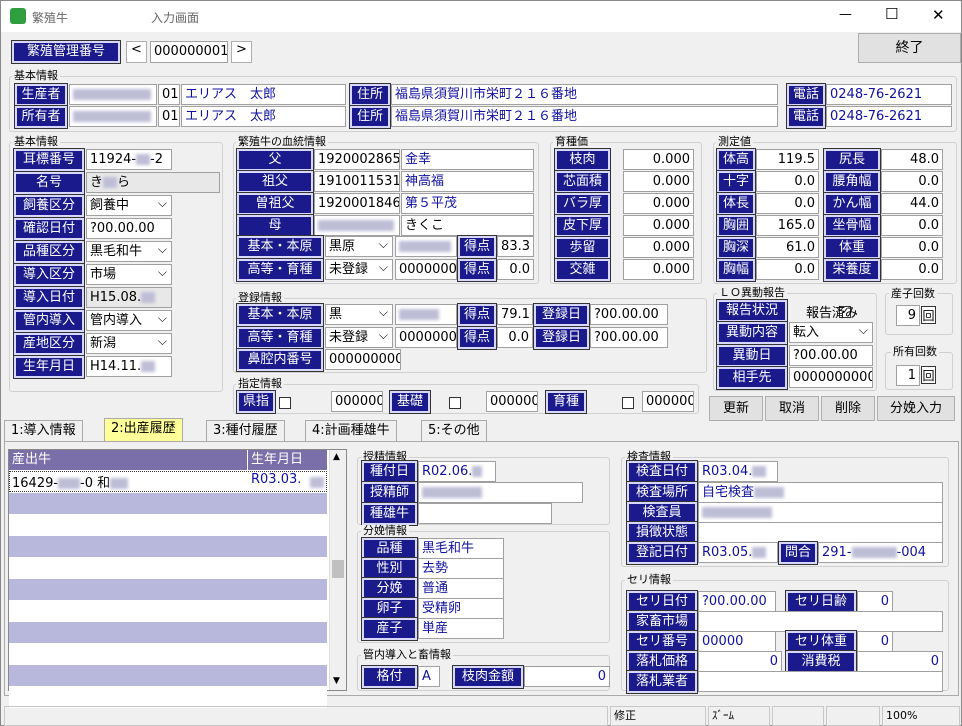 The height and width of the screenshot is (726, 962). What do you see at coordinates (467, 225) in the screenshot?
I see `lineage-name-3: きくこ` at bounding box center [467, 225].